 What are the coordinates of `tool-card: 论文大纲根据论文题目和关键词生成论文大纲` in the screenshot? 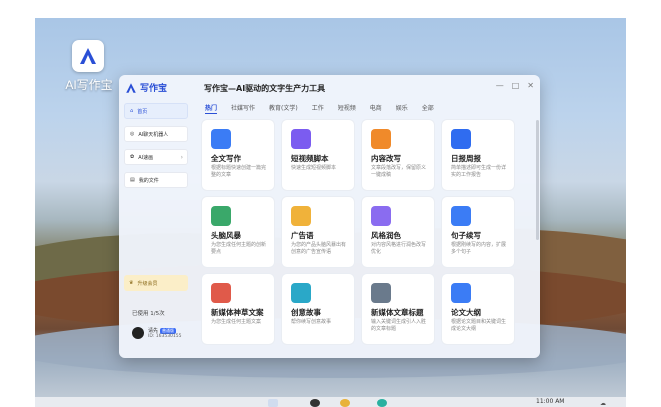 It's located at (478, 309).